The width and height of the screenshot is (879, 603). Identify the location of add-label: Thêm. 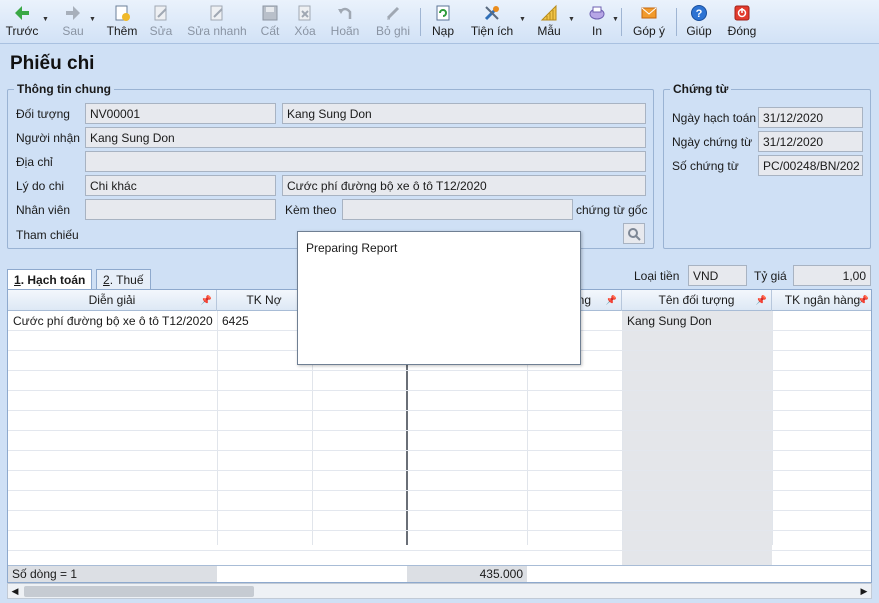
(122, 31).